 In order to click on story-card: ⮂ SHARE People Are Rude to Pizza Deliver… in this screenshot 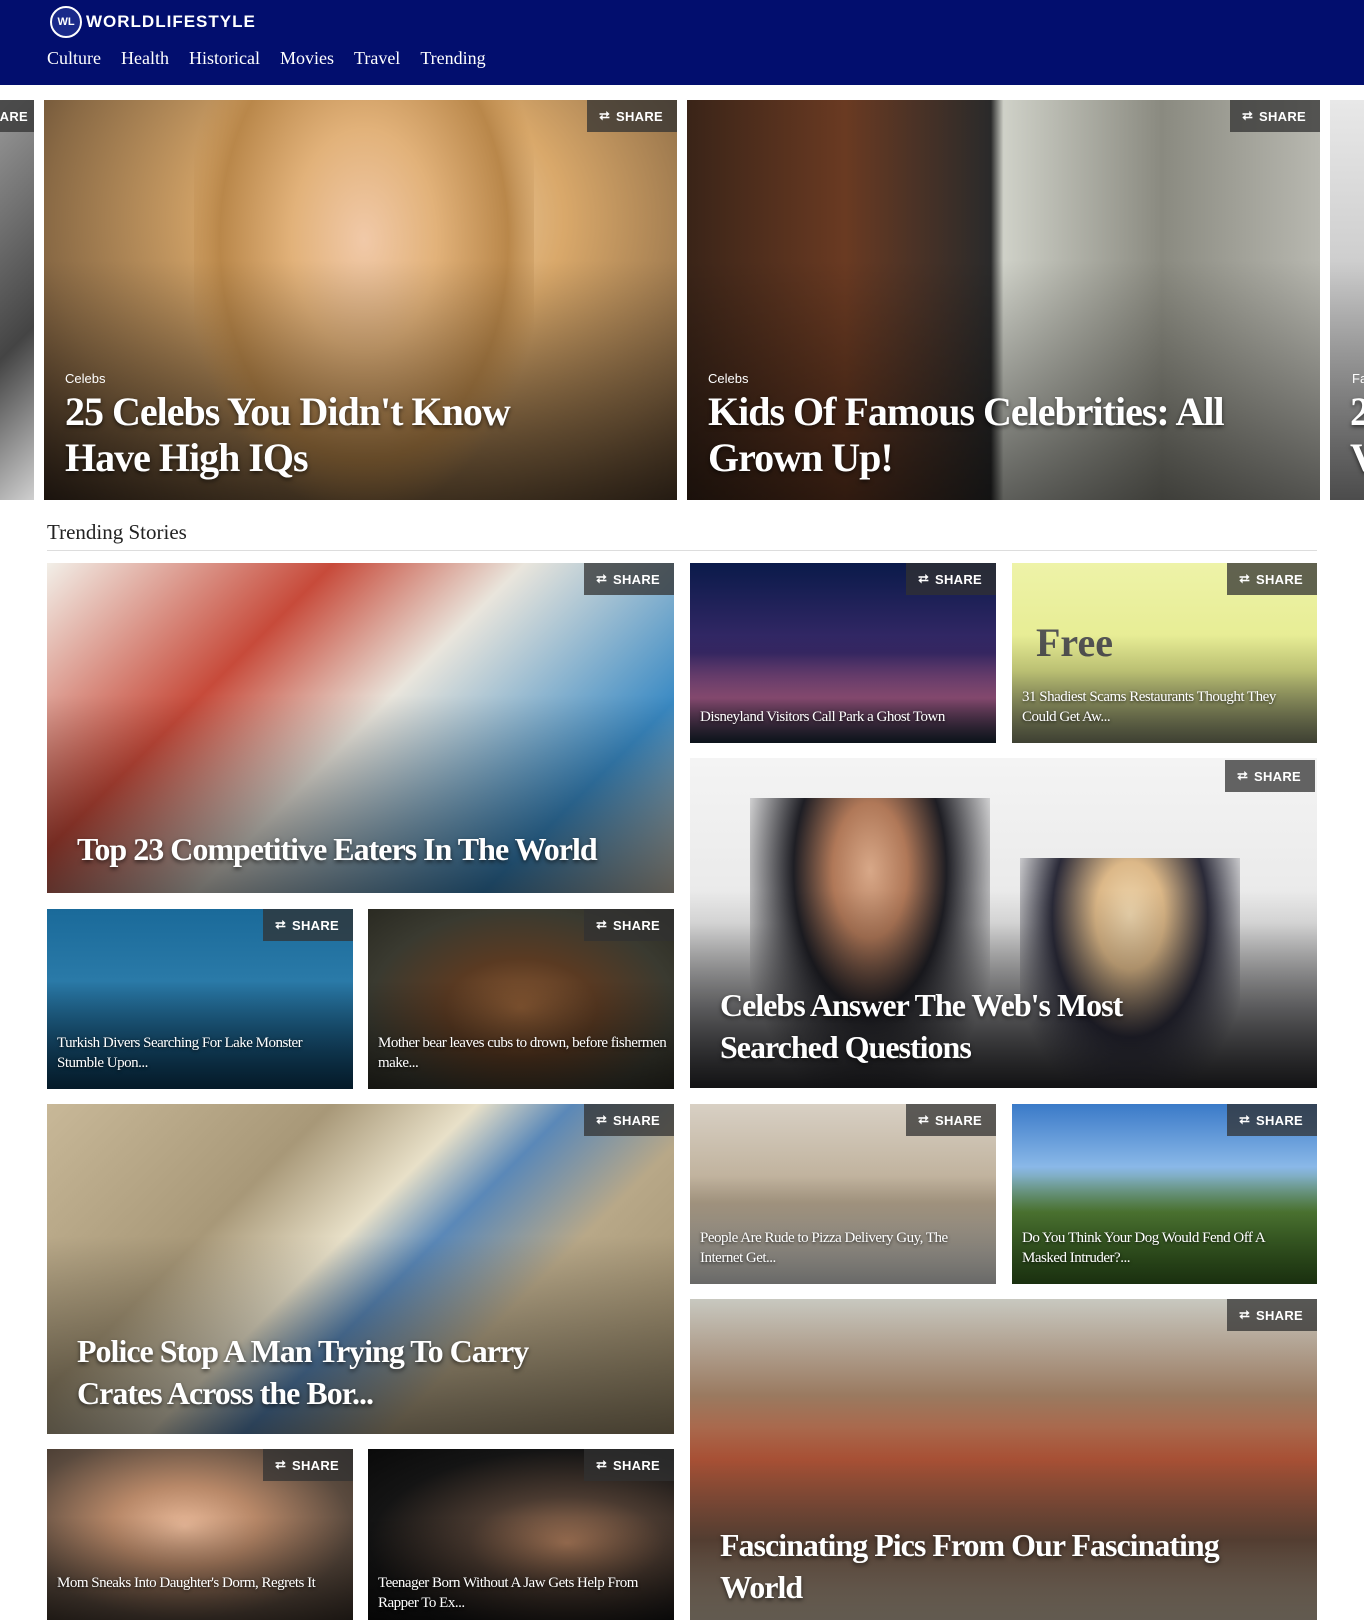, I will do `click(843, 1194)`.